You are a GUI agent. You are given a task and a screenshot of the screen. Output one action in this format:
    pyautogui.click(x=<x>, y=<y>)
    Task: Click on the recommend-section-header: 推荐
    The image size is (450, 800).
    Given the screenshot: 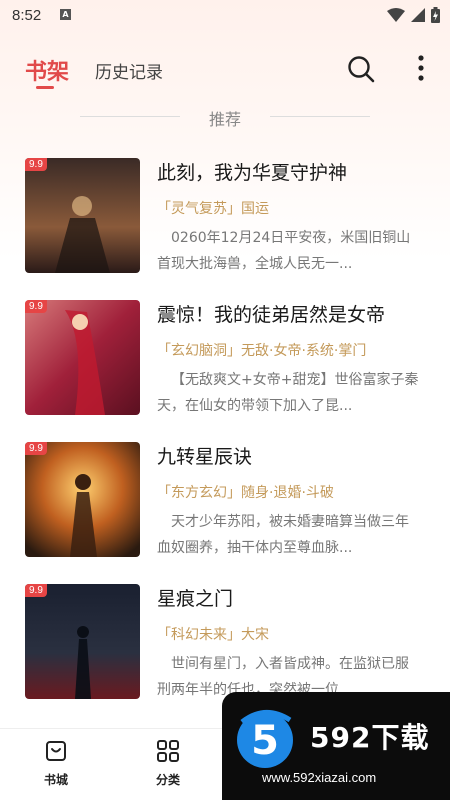 What is the action you would take?
    pyautogui.click(x=225, y=118)
    